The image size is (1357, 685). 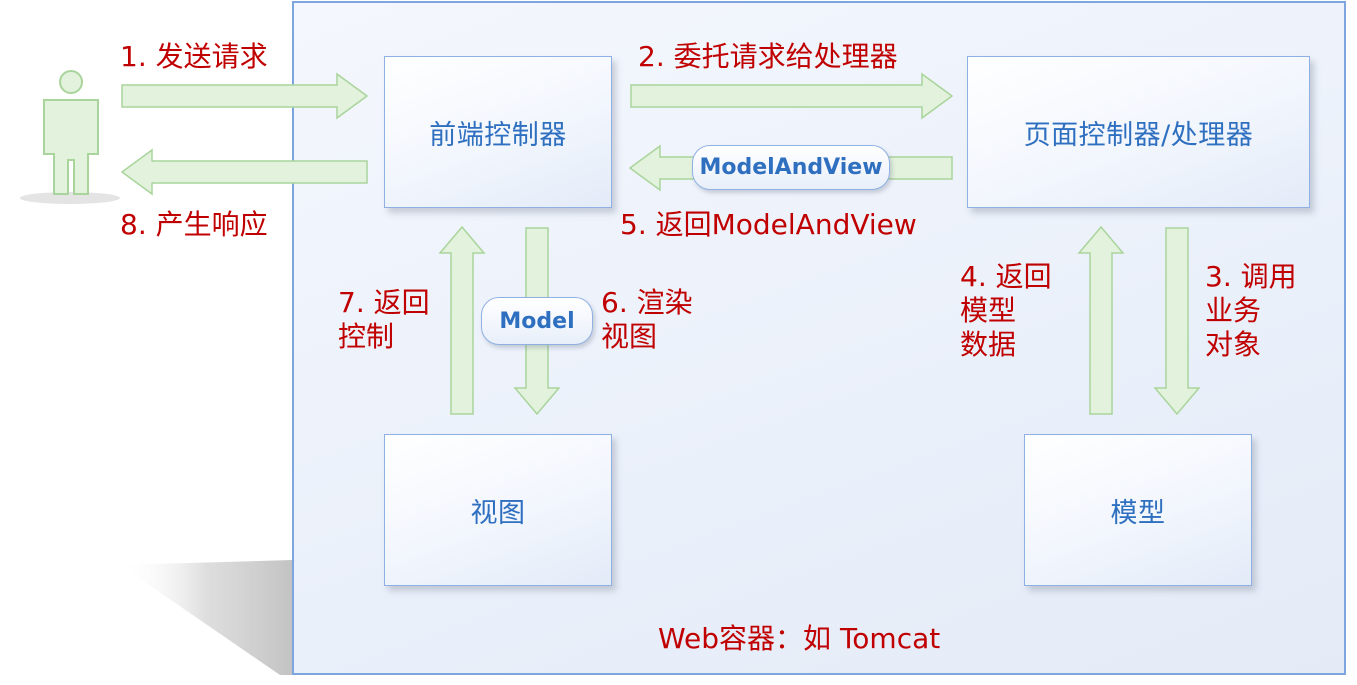 I want to click on step-7-label: 7. 返回 控制, so click(x=384, y=319).